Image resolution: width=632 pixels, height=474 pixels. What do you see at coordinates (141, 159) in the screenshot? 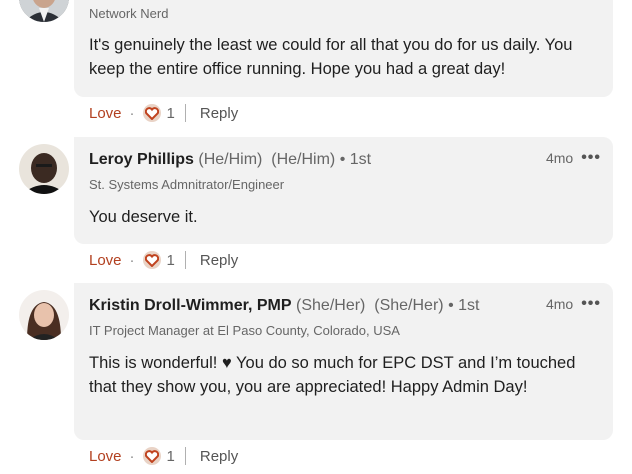
I see `author-name: Leroy Phillips` at bounding box center [141, 159].